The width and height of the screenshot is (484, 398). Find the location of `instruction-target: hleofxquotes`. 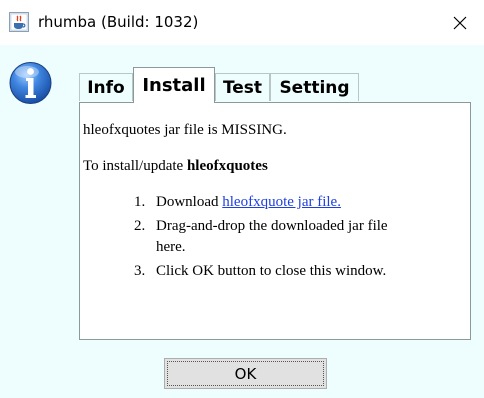

instruction-target: hleofxquotes is located at coordinates (227, 166).